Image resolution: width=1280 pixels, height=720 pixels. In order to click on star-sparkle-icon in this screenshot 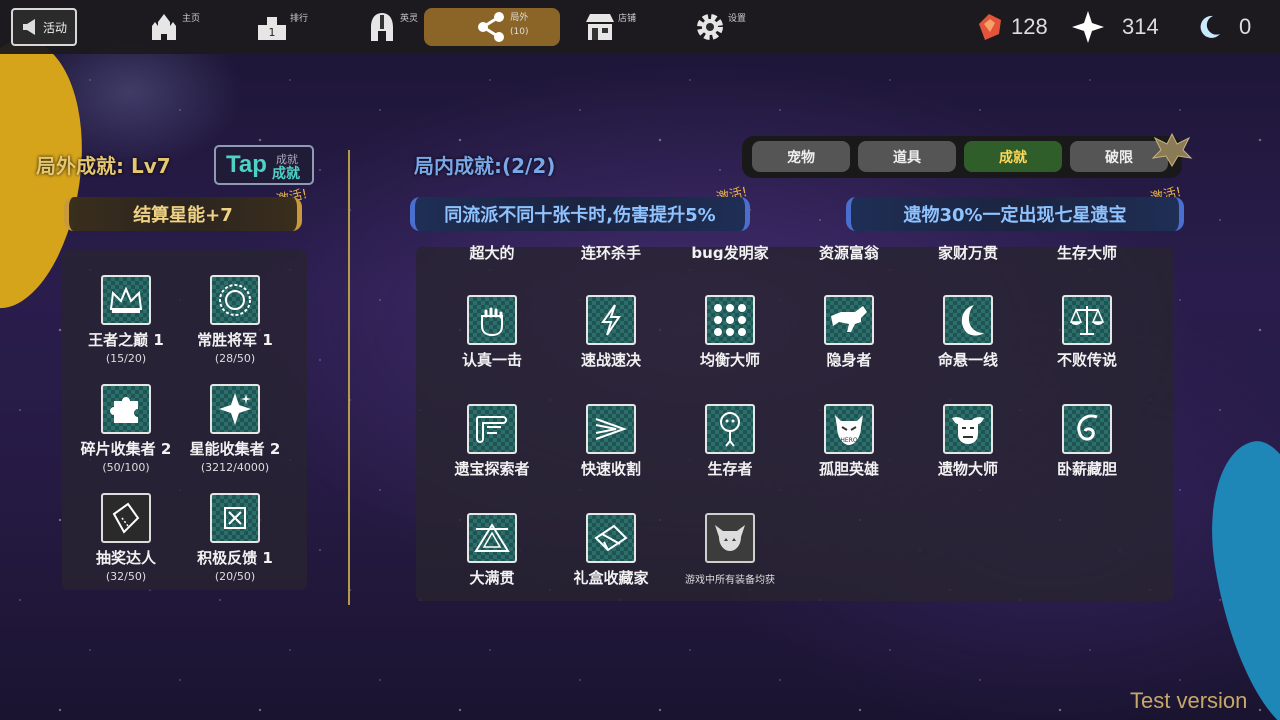, I will do `click(1088, 27)`.